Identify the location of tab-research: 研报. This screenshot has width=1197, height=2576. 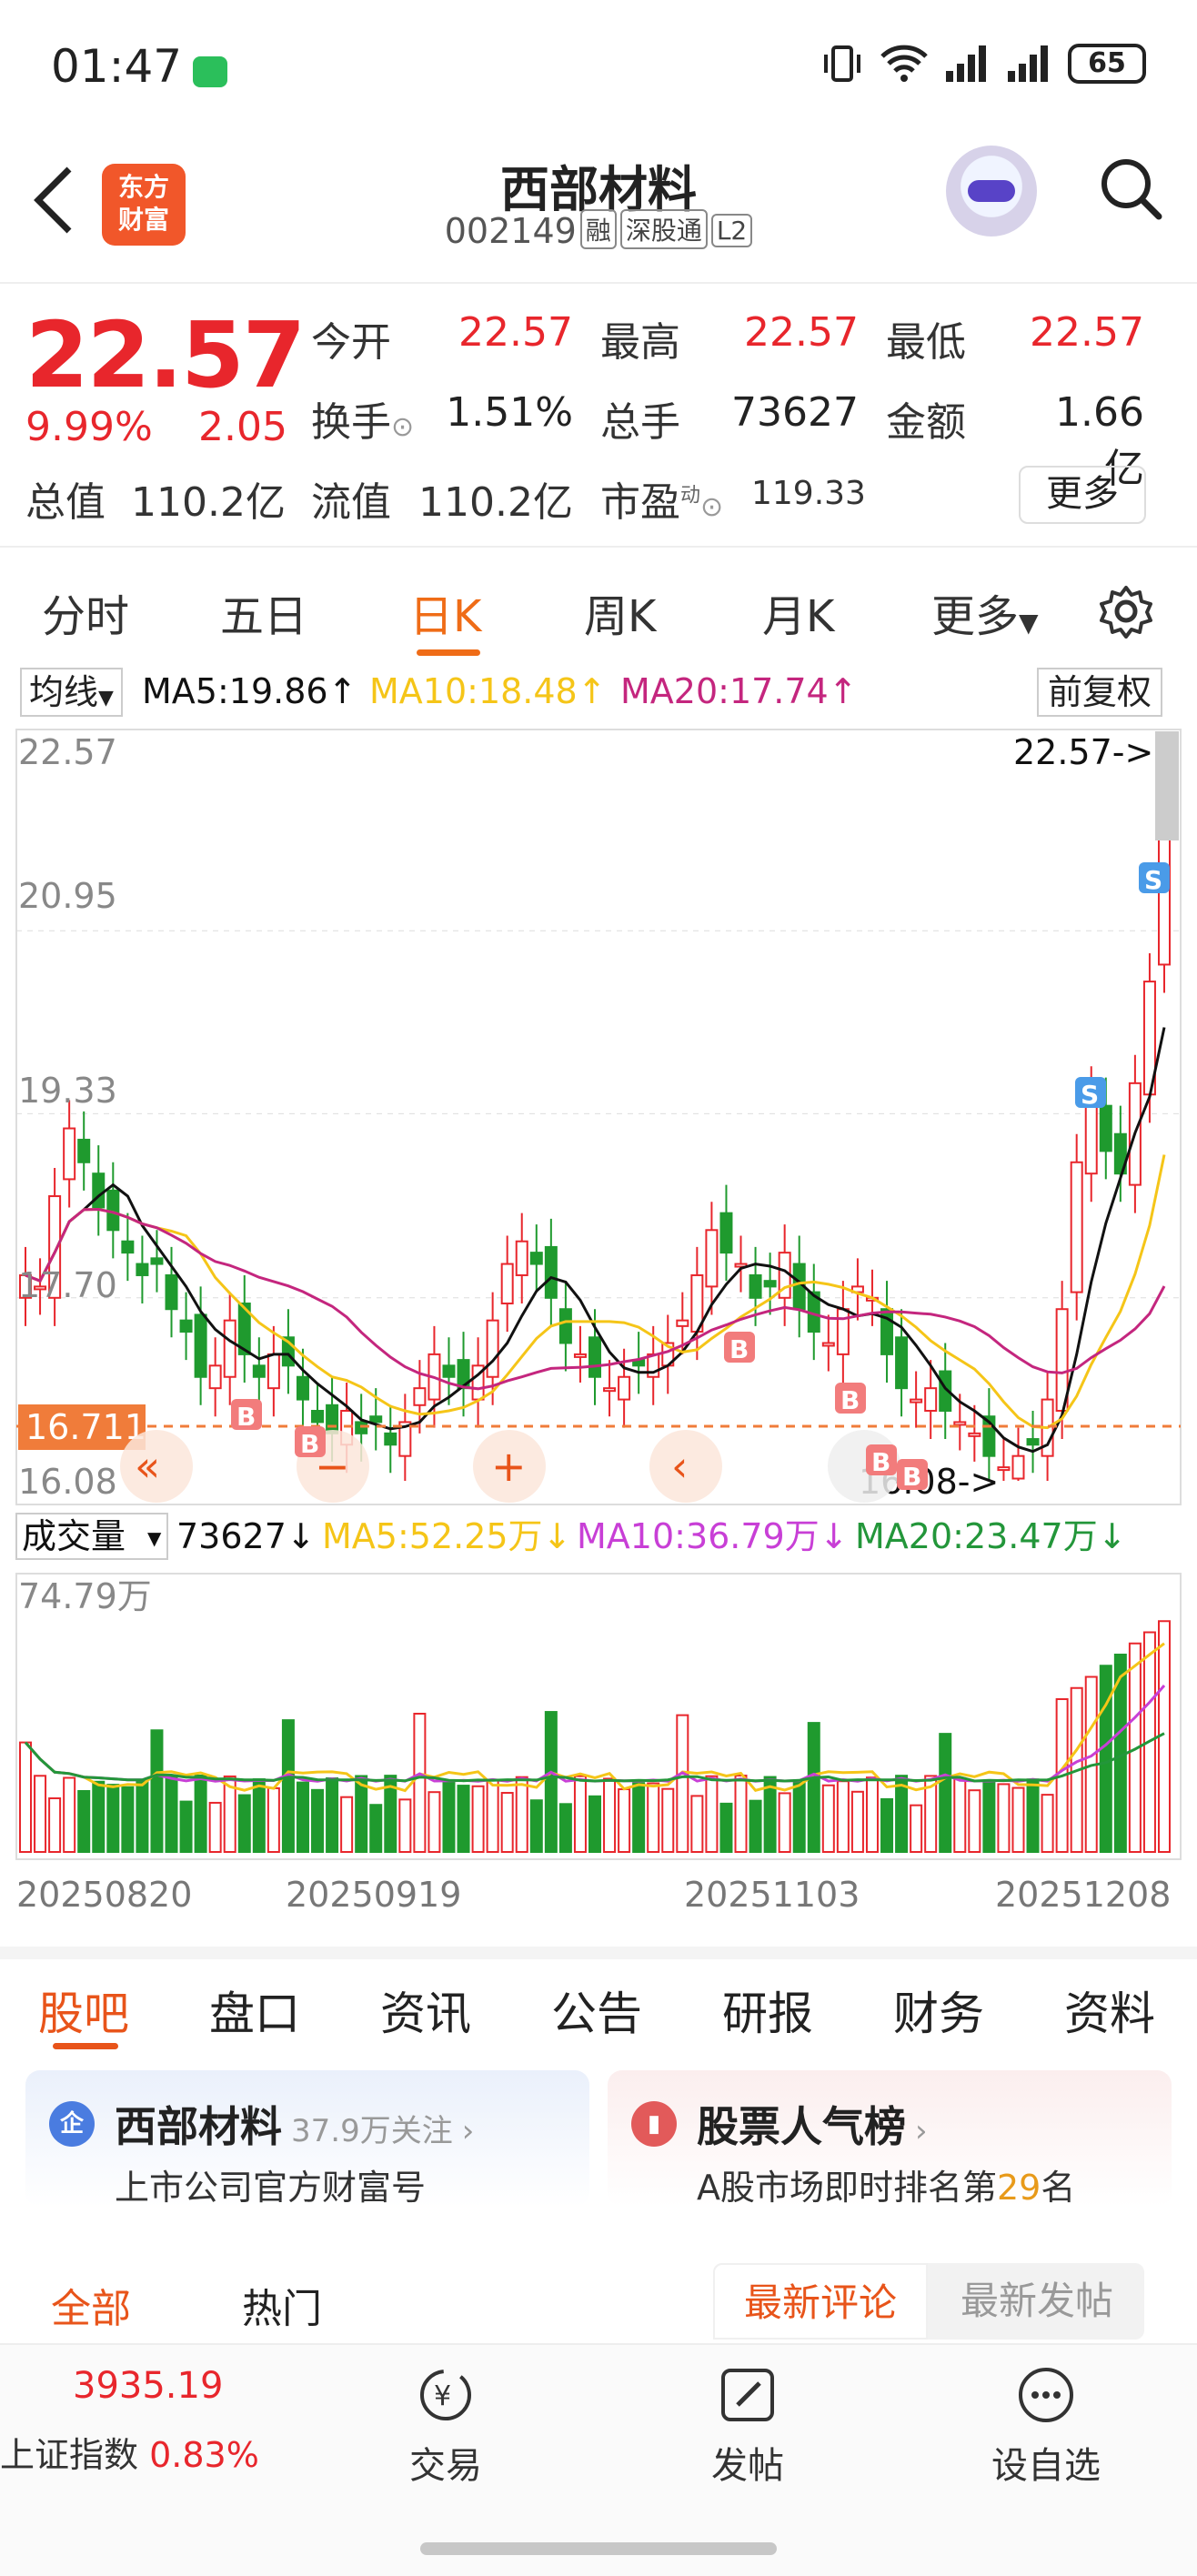
(767, 2010).